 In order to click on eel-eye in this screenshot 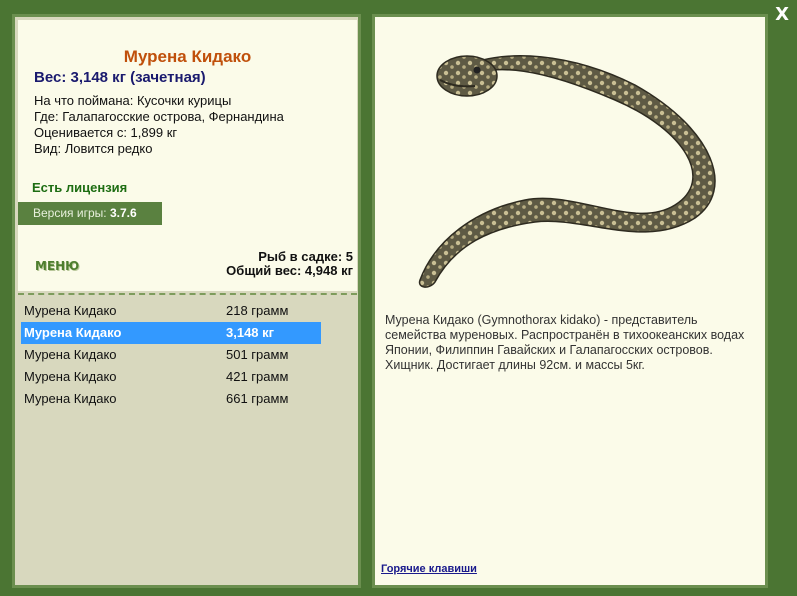, I will do `click(477, 70)`.